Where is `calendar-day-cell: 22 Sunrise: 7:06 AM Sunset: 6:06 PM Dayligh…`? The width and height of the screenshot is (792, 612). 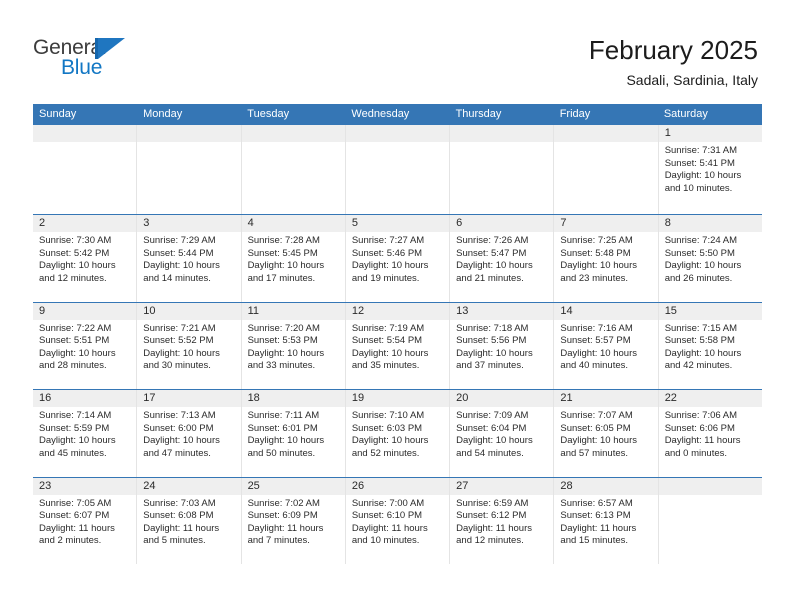 calendar-day-cell: 22 Sunrise: 7:06 AM Sunset: 6:06 PM Dayligh… is located at coordinates (709, 433).